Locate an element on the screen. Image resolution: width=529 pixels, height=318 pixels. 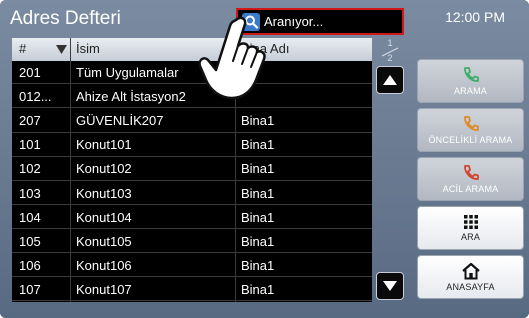
row-name: Konut106 is located at coordinates (104, 265).